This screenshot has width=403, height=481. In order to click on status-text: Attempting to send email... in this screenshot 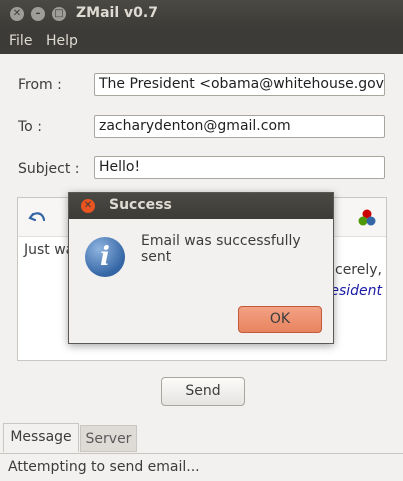, I will do `click(104, 467)`.